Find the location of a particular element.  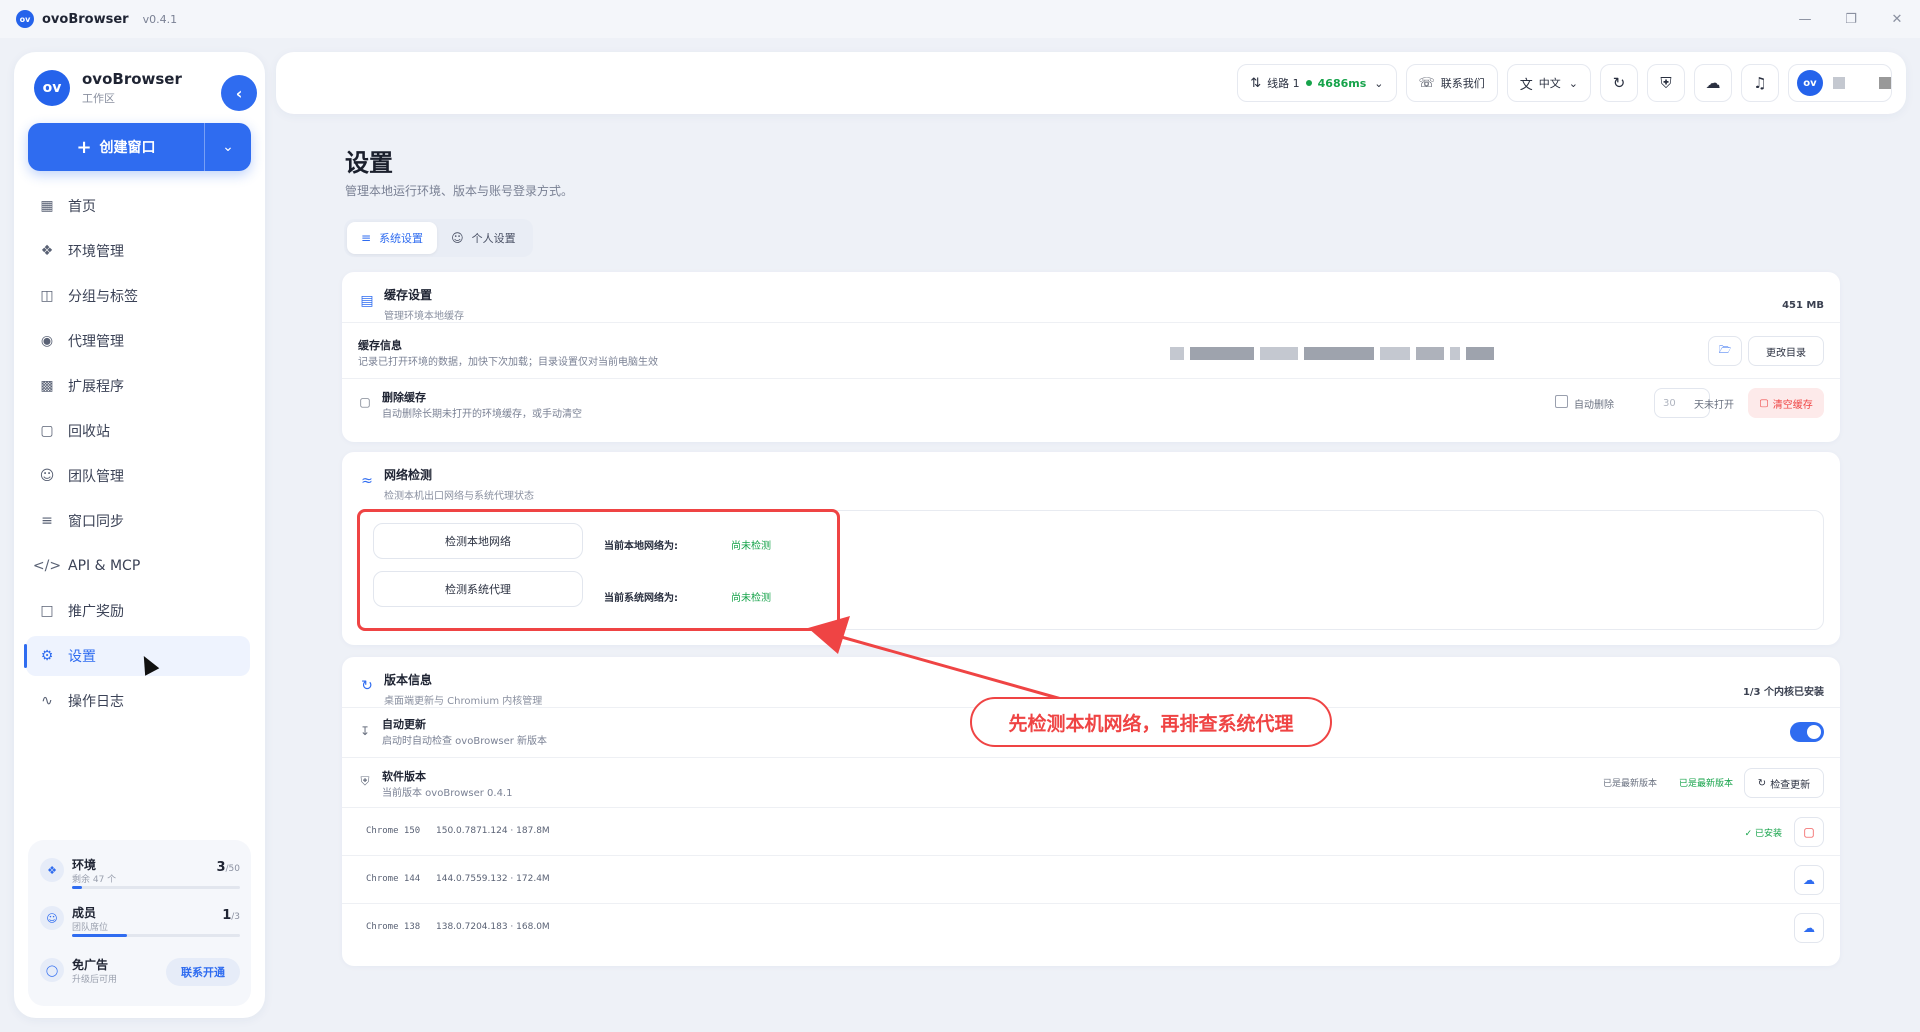

sidebar-item-api: </> API & MCP is located at coordinates (138, 566).